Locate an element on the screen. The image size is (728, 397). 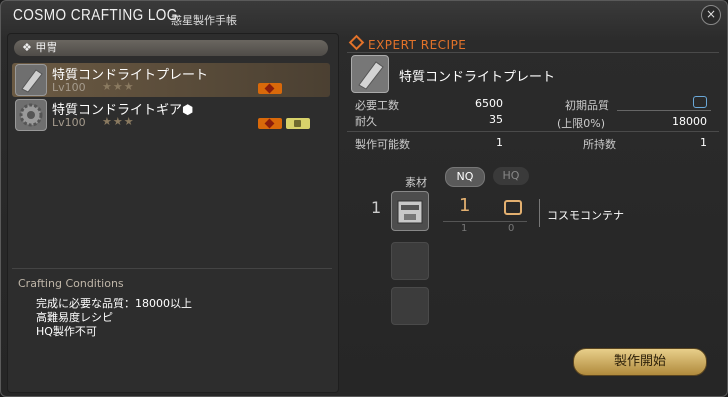
conditions-title: Crafting Conditions is located at coordinates (71, 283).